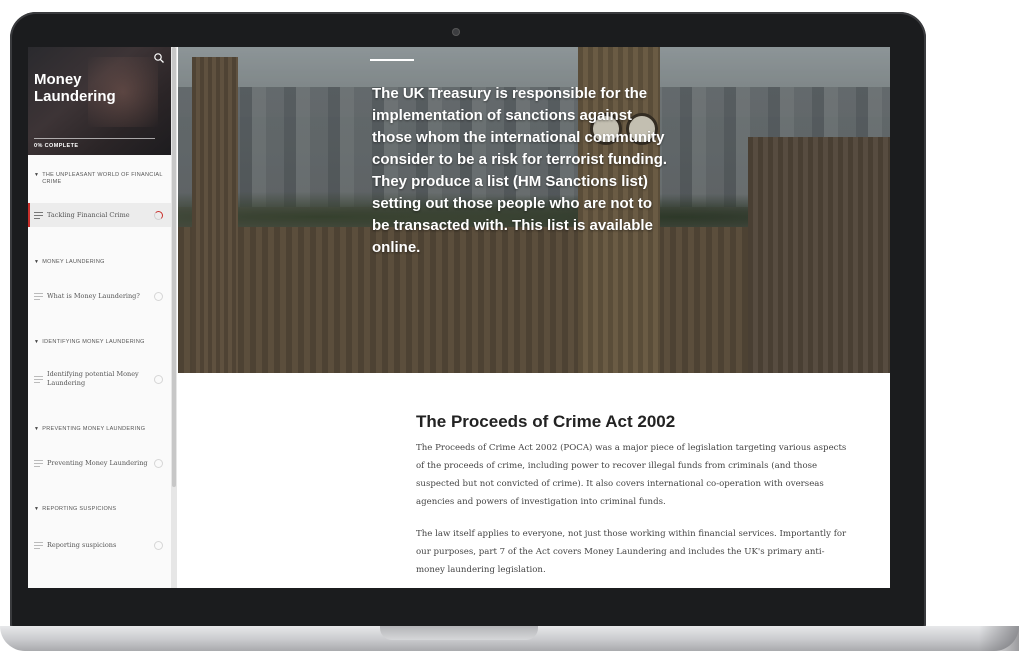  What do you see at coordinates (73, 262) in the screenshot?
I see `section-title: MONEY LAUNDERING` at bounding box center [73, 262].